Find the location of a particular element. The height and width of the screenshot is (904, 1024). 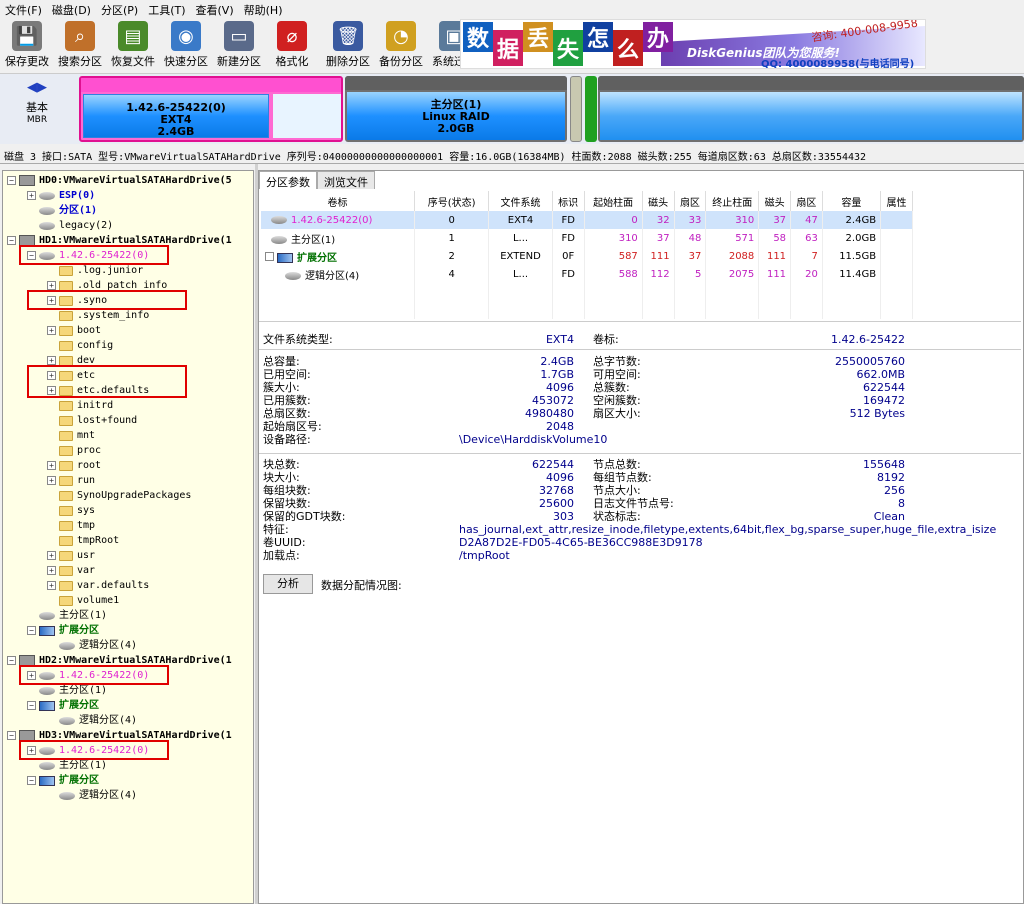

menu-item-1: 磁盘(D) is located at coordinates (71, 8).